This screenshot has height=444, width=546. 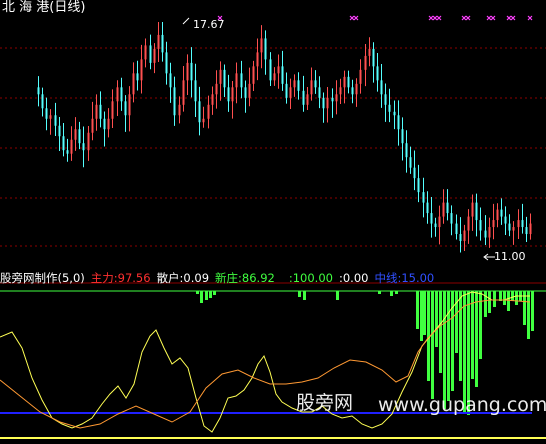 What do you see at coordinates (44, 7) in the screenshot?
I see `chart-title: 北 海 港(日线)` at bounding box center [44, 7].